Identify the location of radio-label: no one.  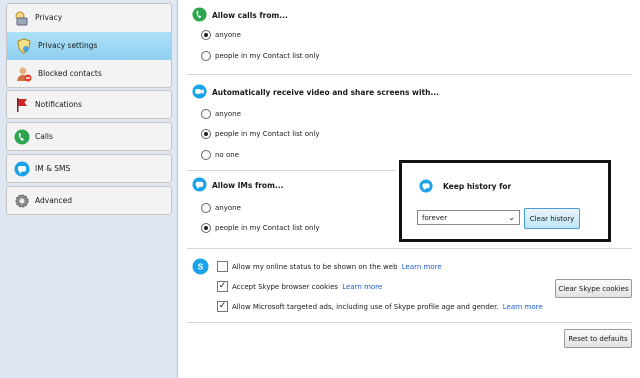
(227, 155).